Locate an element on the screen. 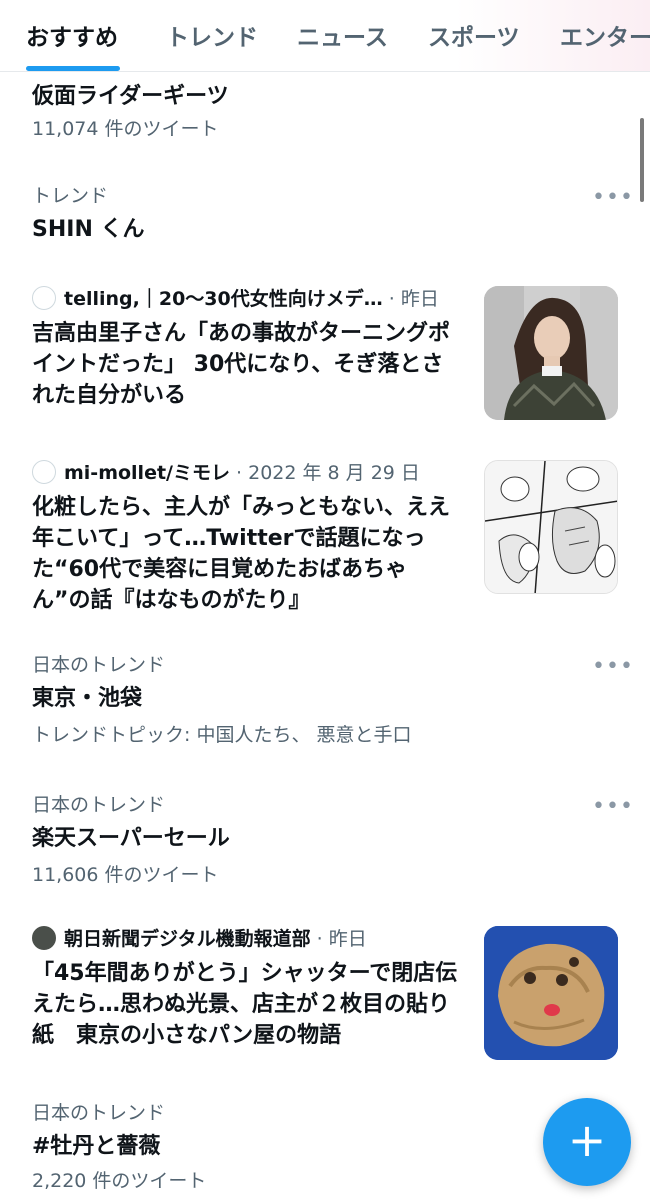 Image resolution: width=650 pixels, height=1200 pixels. trend-title: SHIN くん is located at coordinates (88, 229).